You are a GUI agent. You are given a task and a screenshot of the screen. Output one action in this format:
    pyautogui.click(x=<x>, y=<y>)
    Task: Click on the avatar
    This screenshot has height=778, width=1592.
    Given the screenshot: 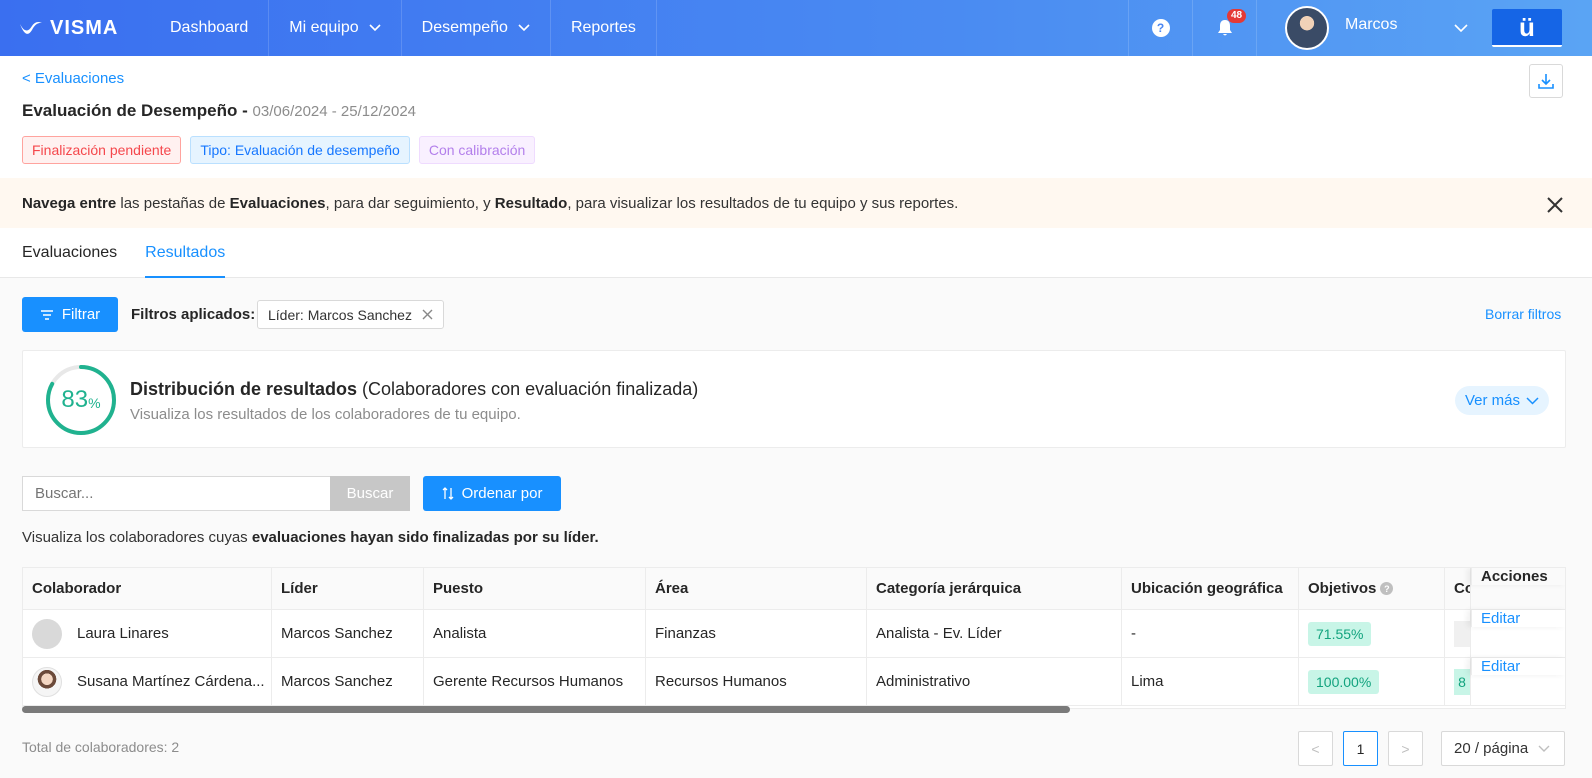 What is the action you would take?
    pyautogui.click(x=47, y=681)
    